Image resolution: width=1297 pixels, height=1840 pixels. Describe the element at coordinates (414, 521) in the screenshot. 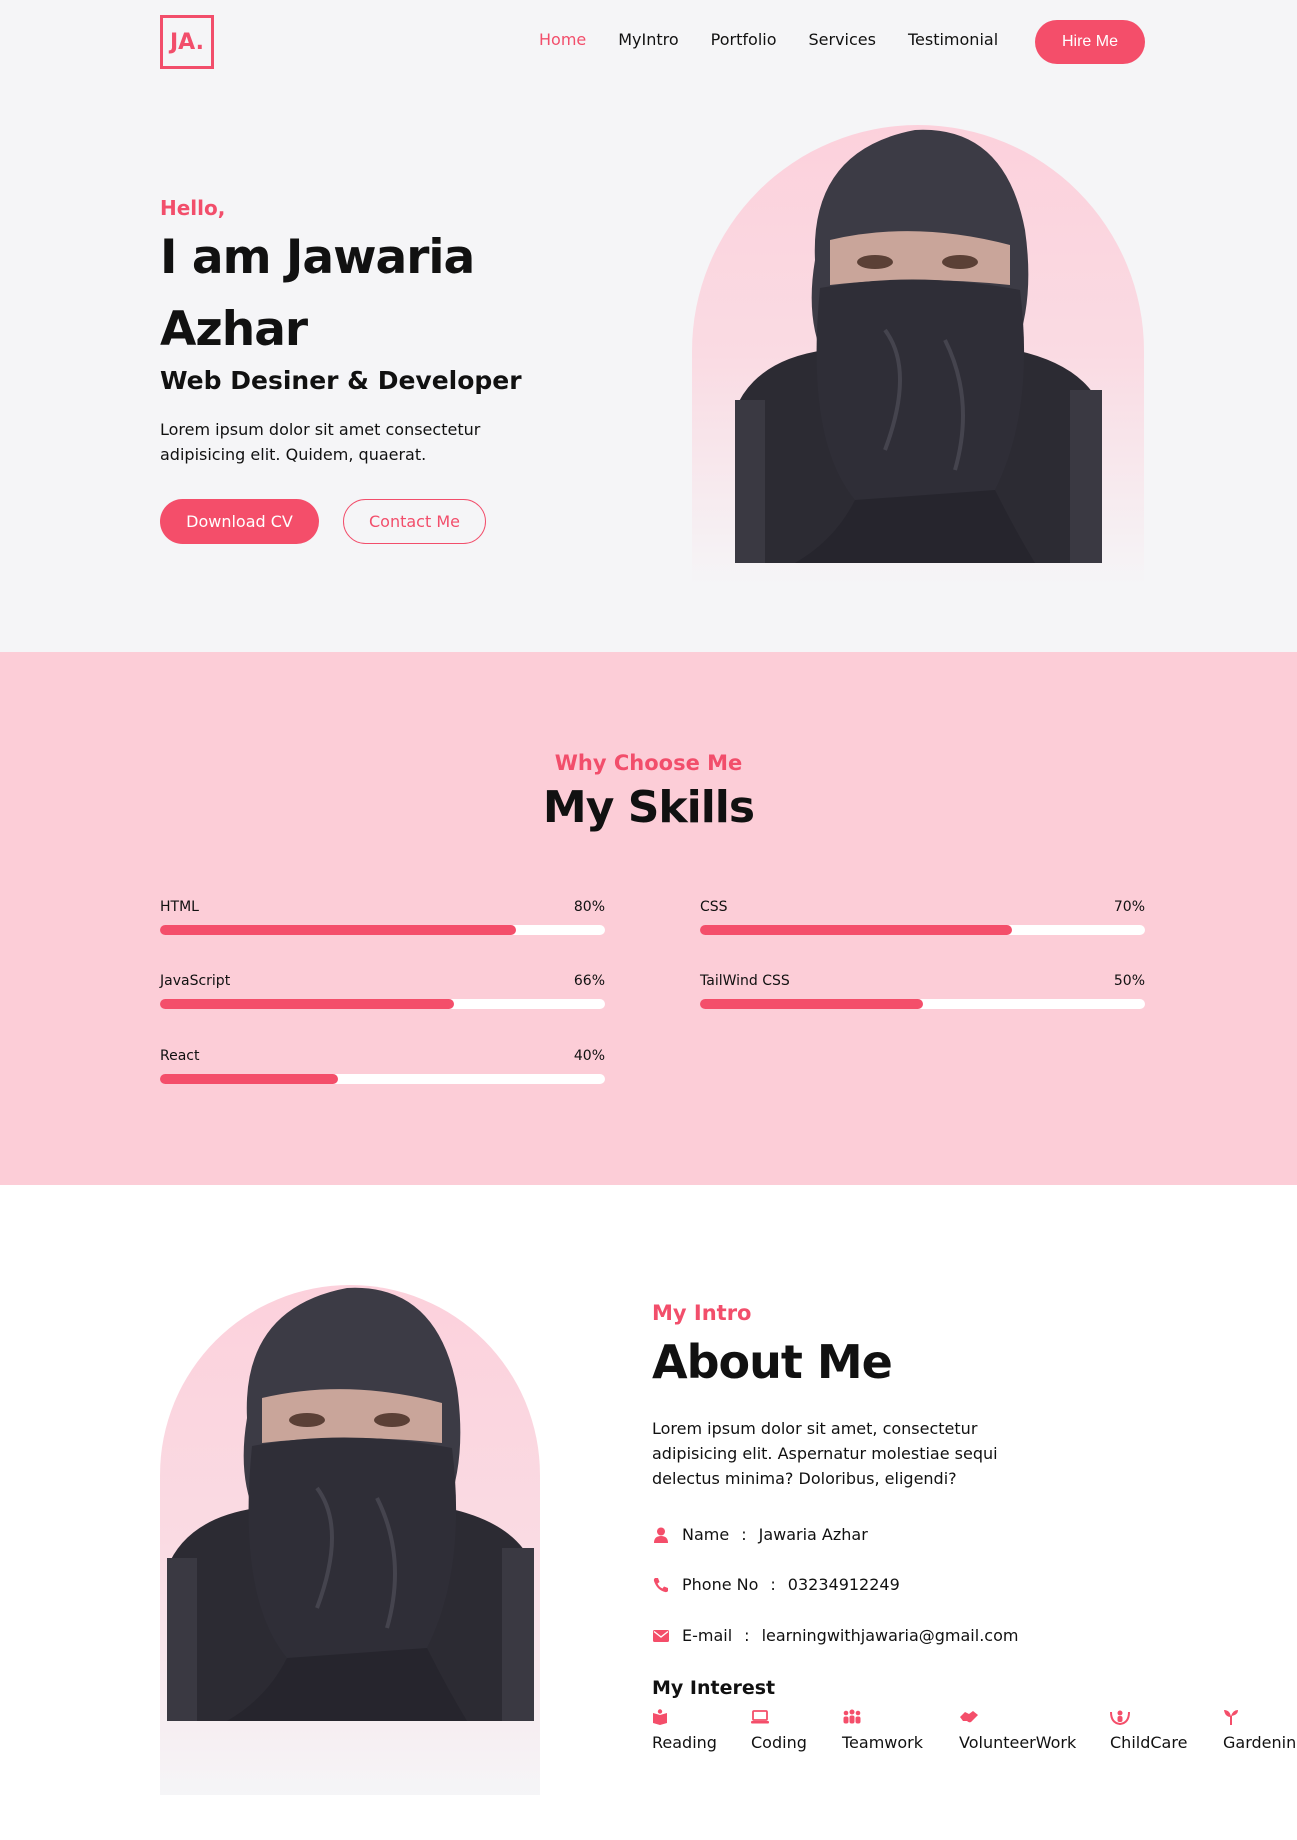

I see `contact-me-button: Contact Me` at that location.